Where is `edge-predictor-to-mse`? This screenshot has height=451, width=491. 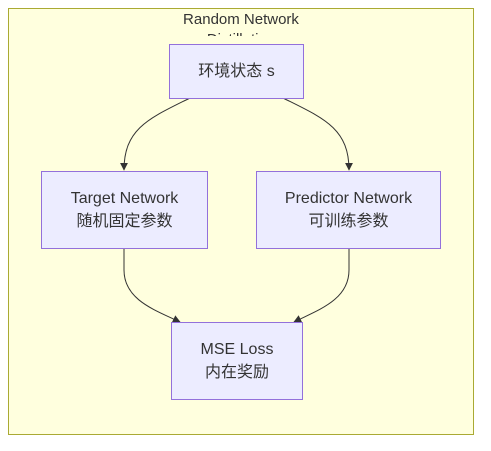
edge-predictor-to-mse is located at coordinates (321, 285).